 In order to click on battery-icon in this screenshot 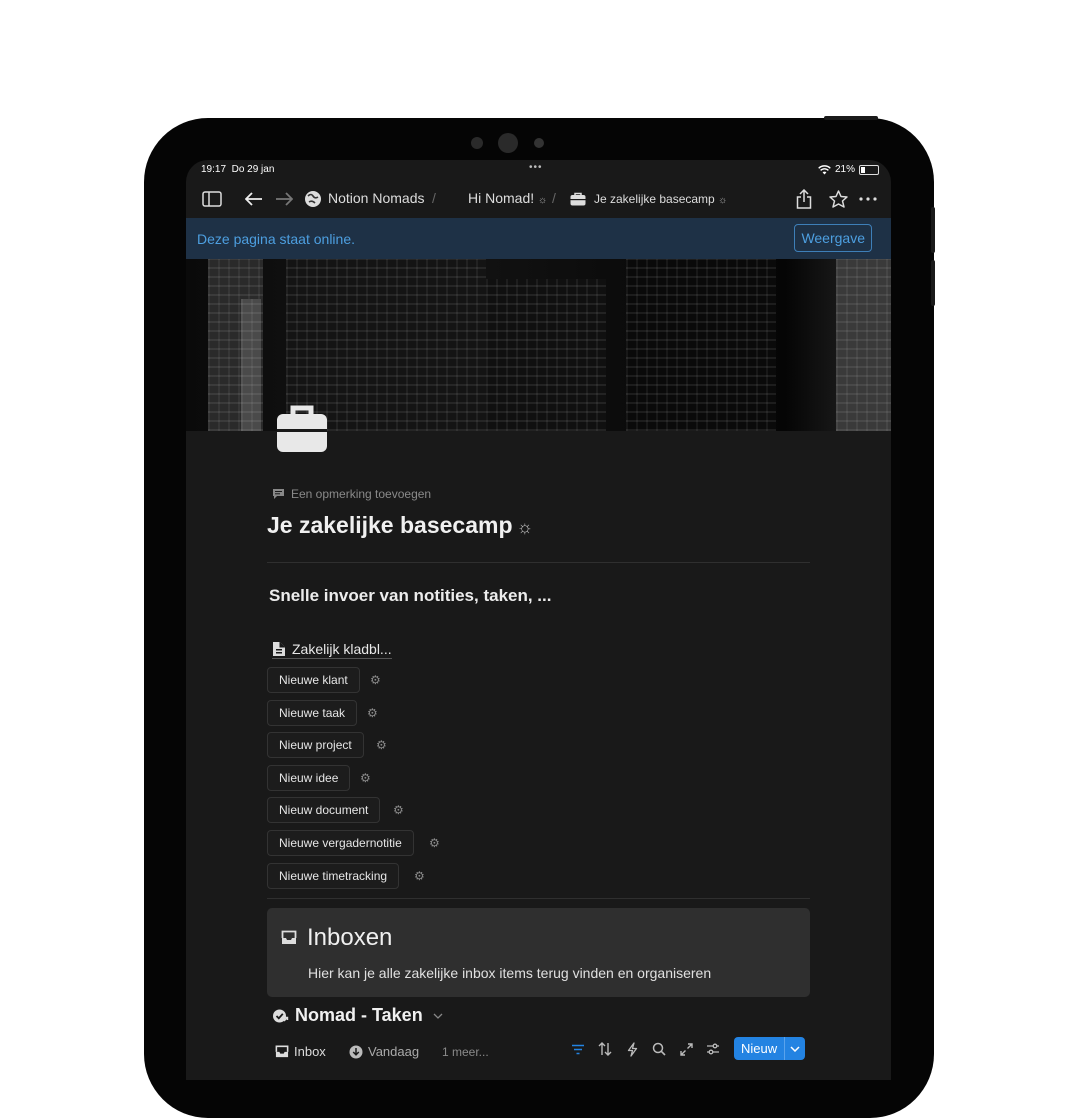, I will do `click(869, 169)`.